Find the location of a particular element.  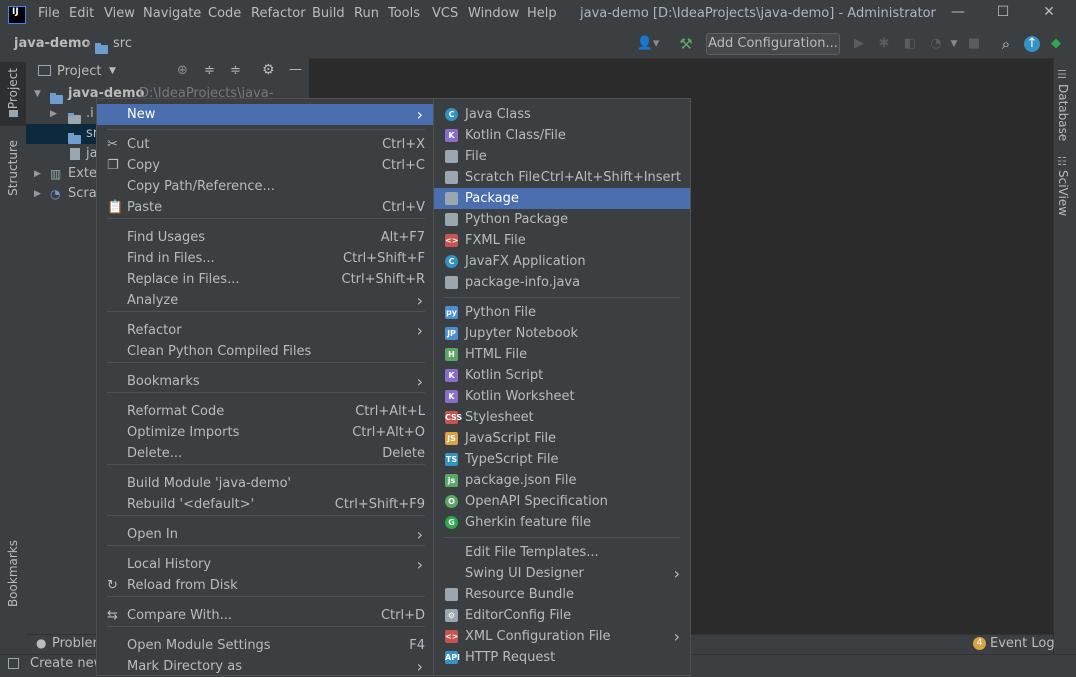

new-item-swing-ui-designer: Swing UI Designer › is located at coordinates (562, 573).